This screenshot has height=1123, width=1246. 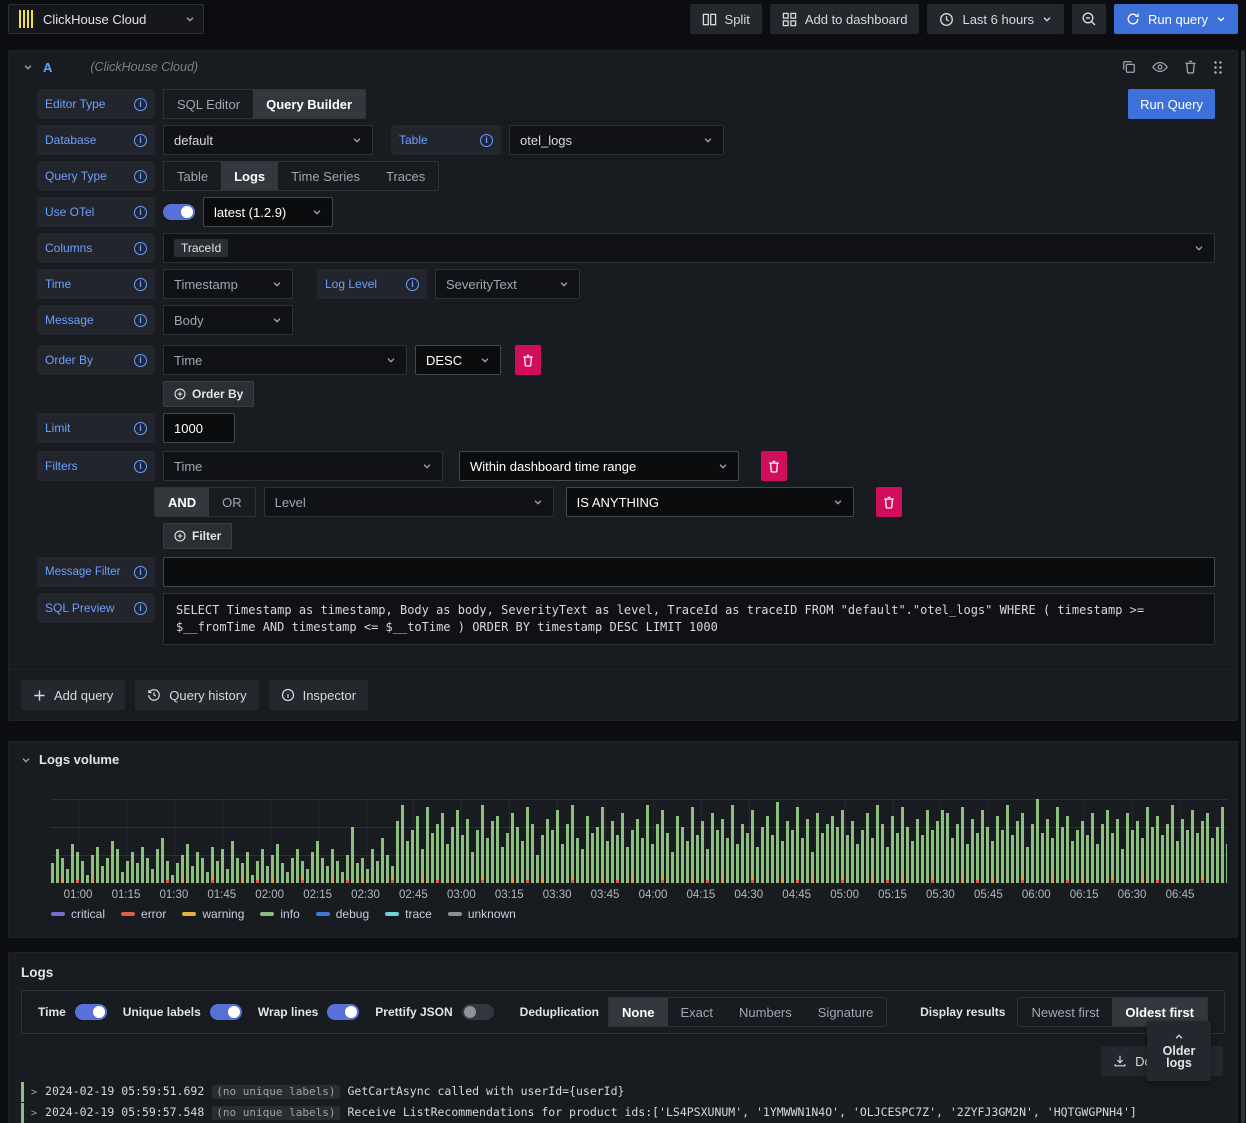 What do you see at coordinates (182, 502) in the screenshot?
I see `and-option: AND` at bounding box center [182, 502].